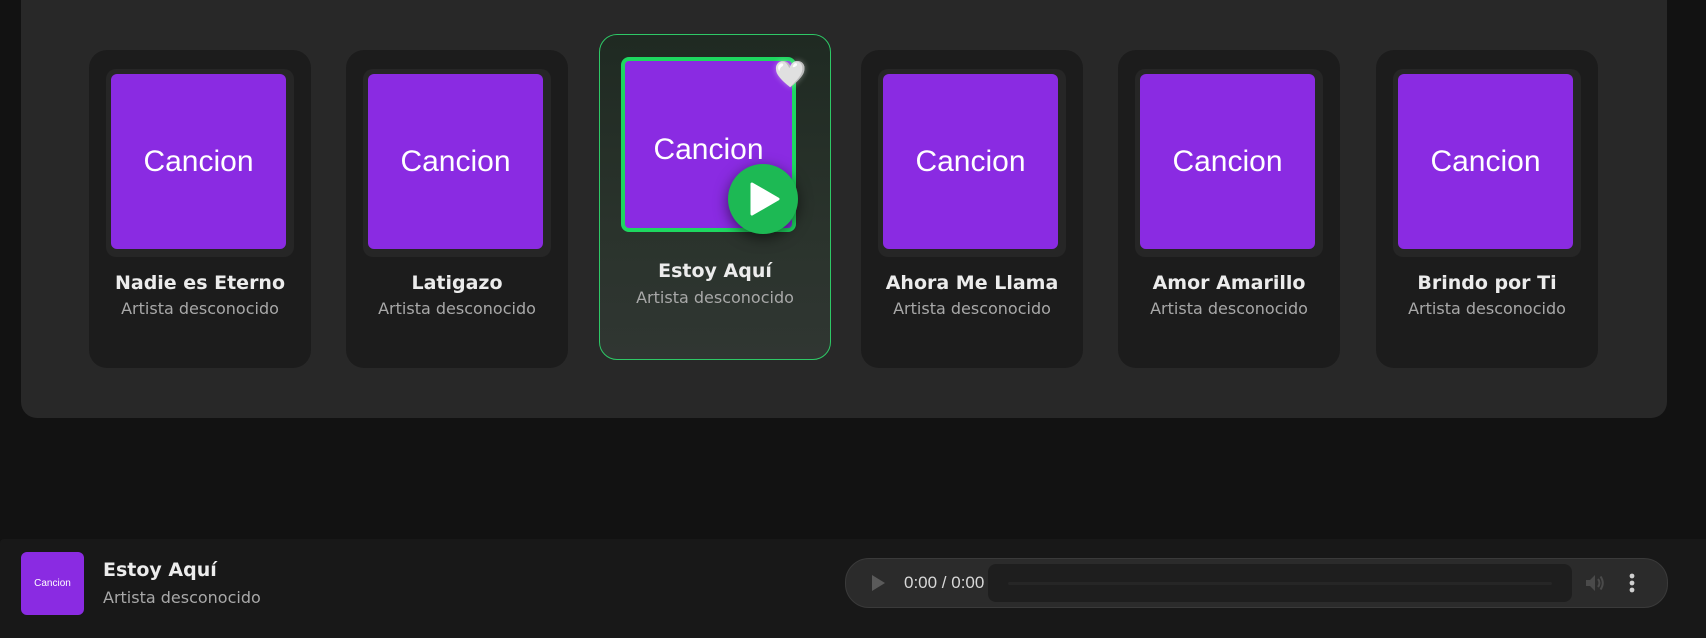 The width and height of the screenshot is (1706, 638). Describe the element at coordinates (182, 597) in the screenshot. I see `now-playing-artist: Artista desconocido` at that location.